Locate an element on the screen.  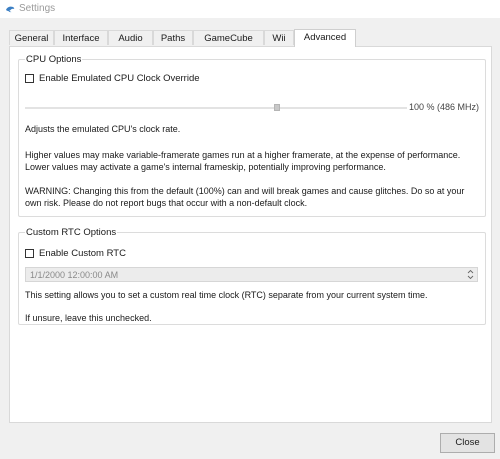
tab-paths: Paths is located at coordinates (173, 37).